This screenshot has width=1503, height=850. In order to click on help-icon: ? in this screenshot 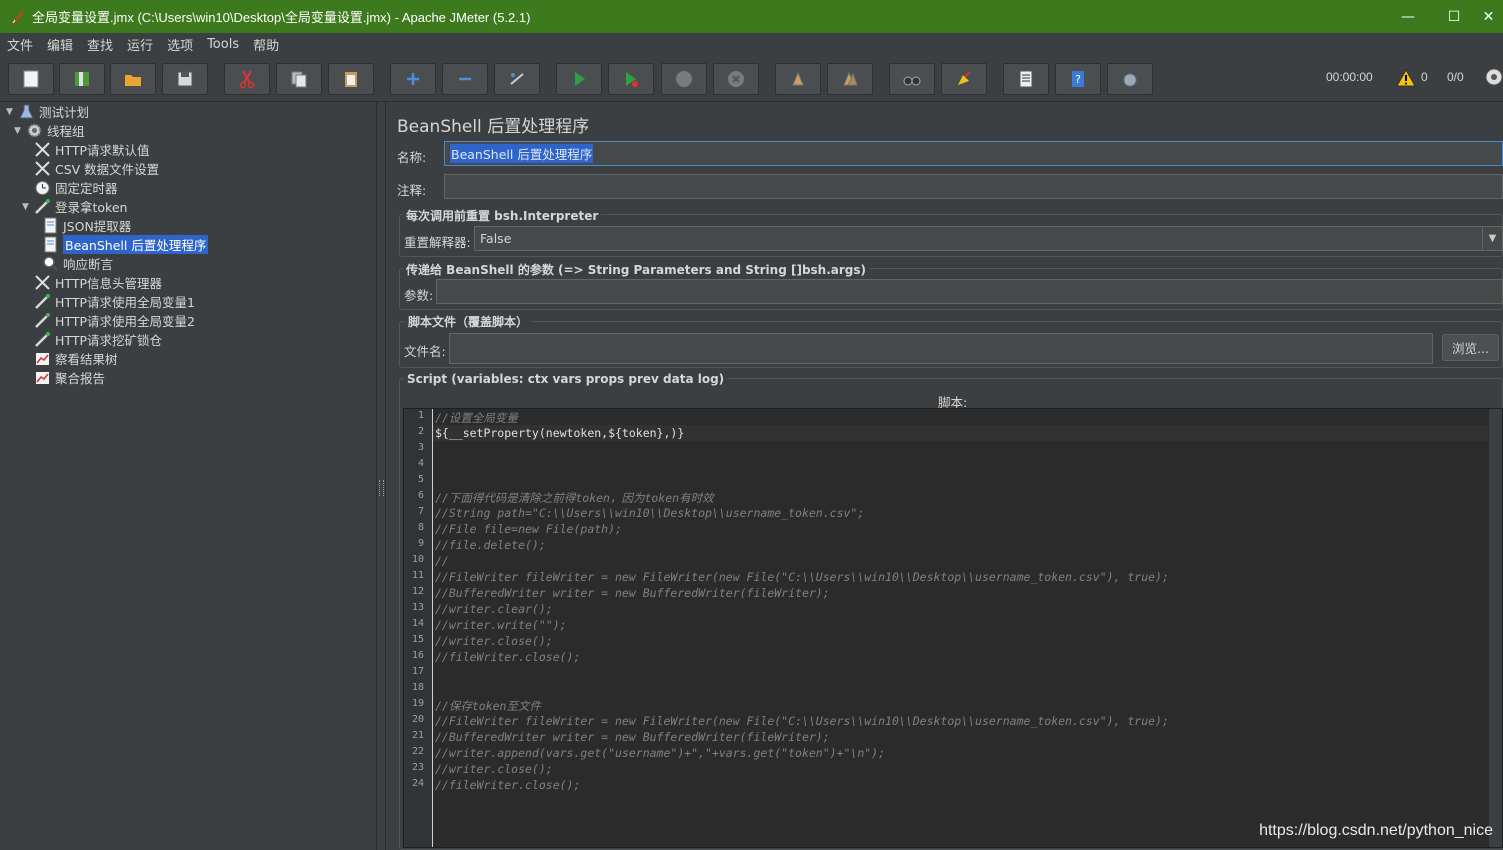, I will do `click(1078, 79)`.